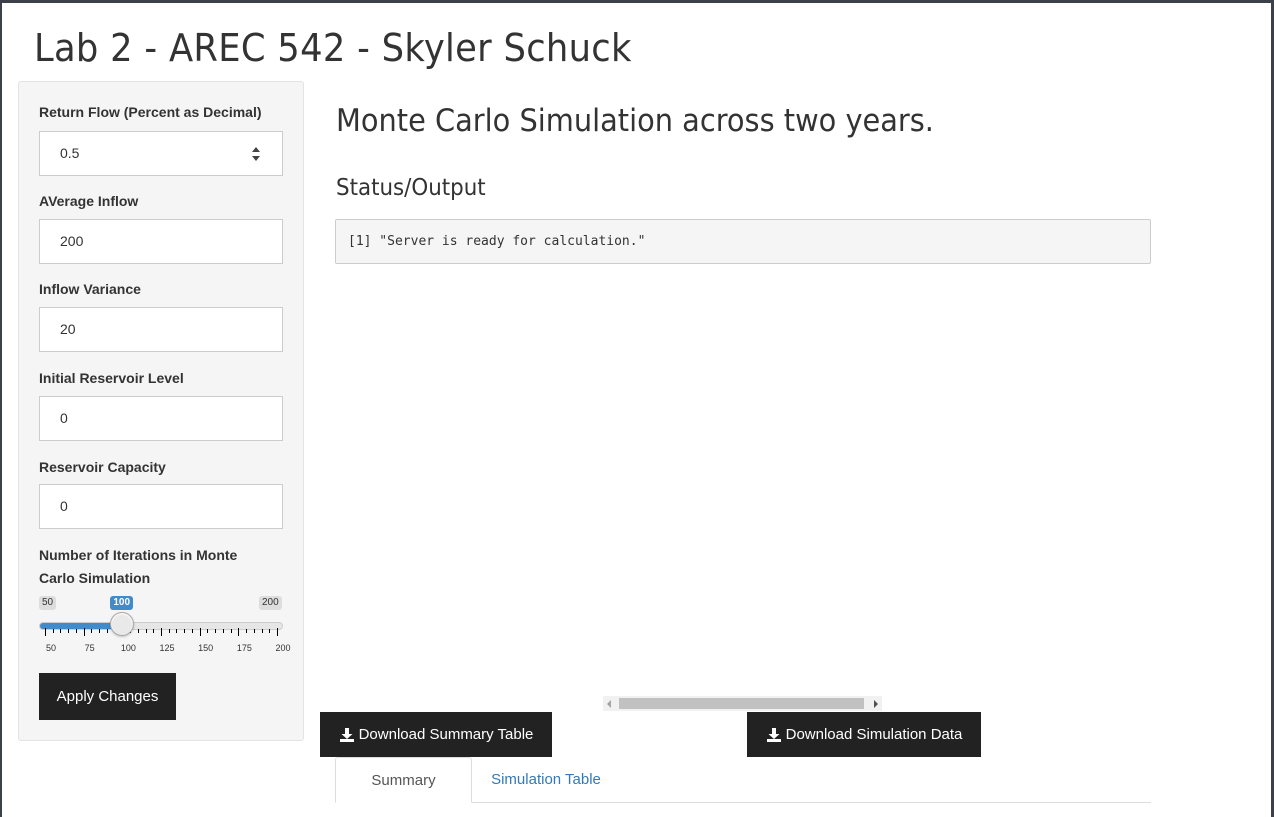 The width and height of the screenshot is (1274, 817). Describe the element at coordinates (609, 704) in the screenshot. I see `scroll-left-icon` at that location.